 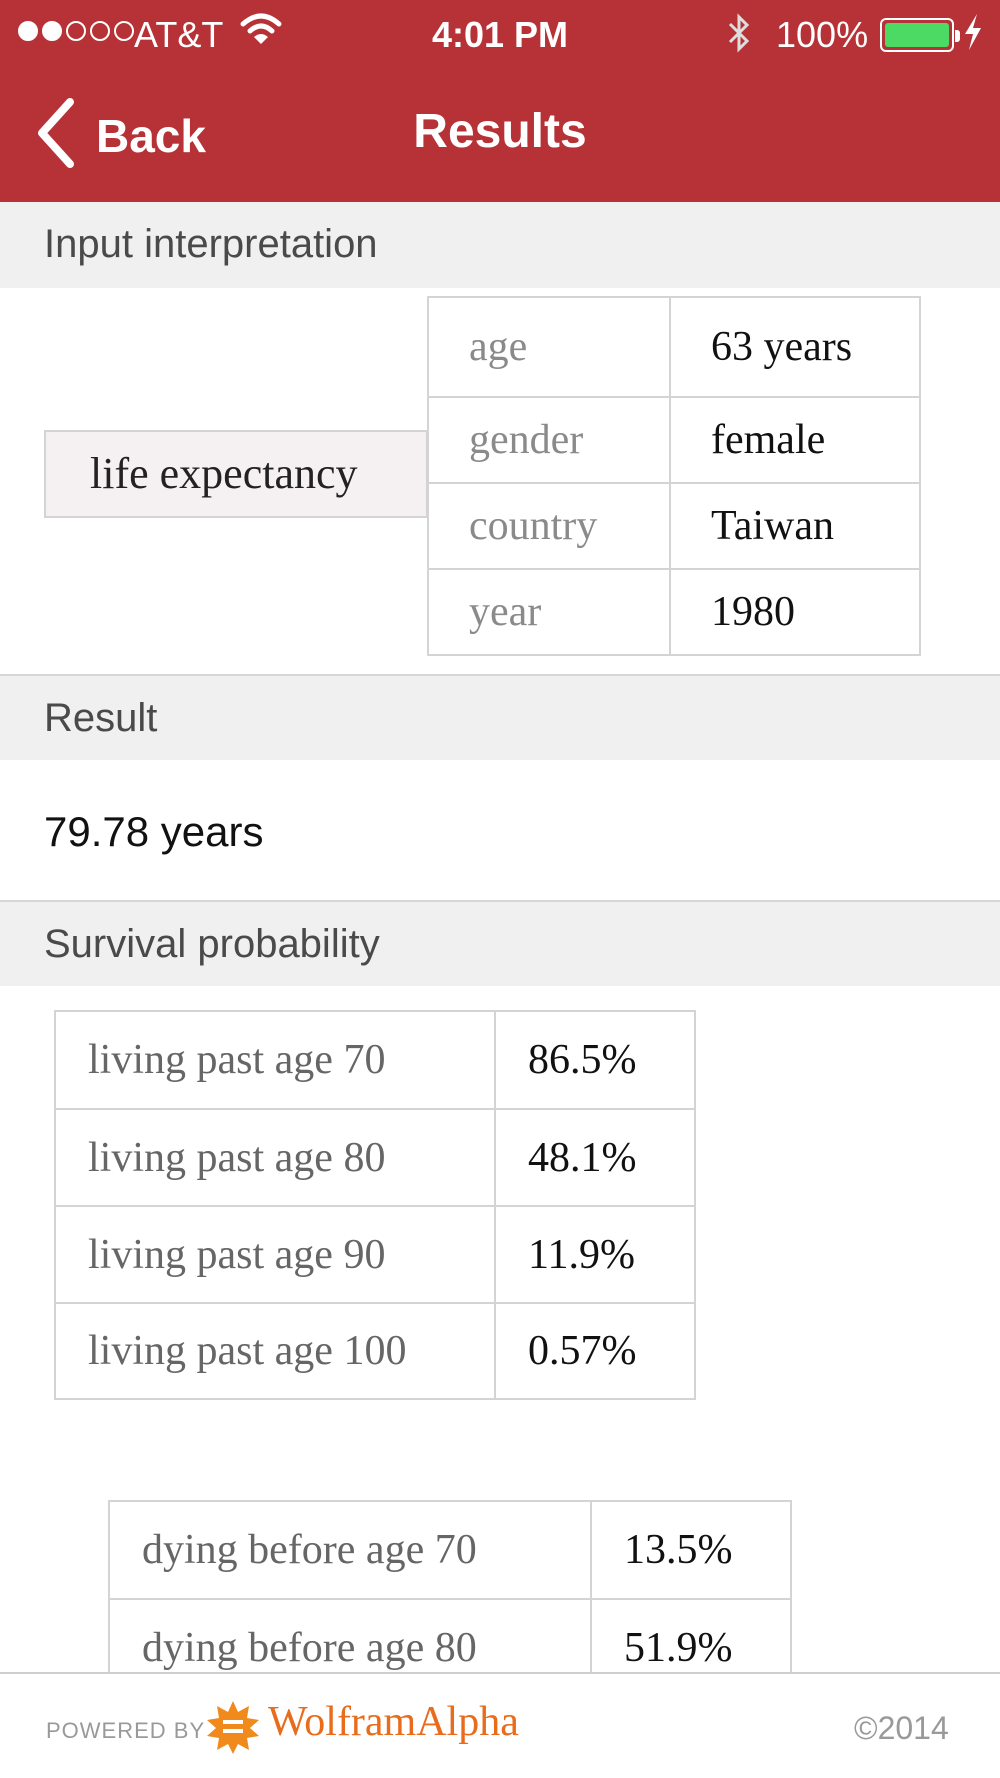 I want to click on table-row: year 1980, so click(x=674, y=612).